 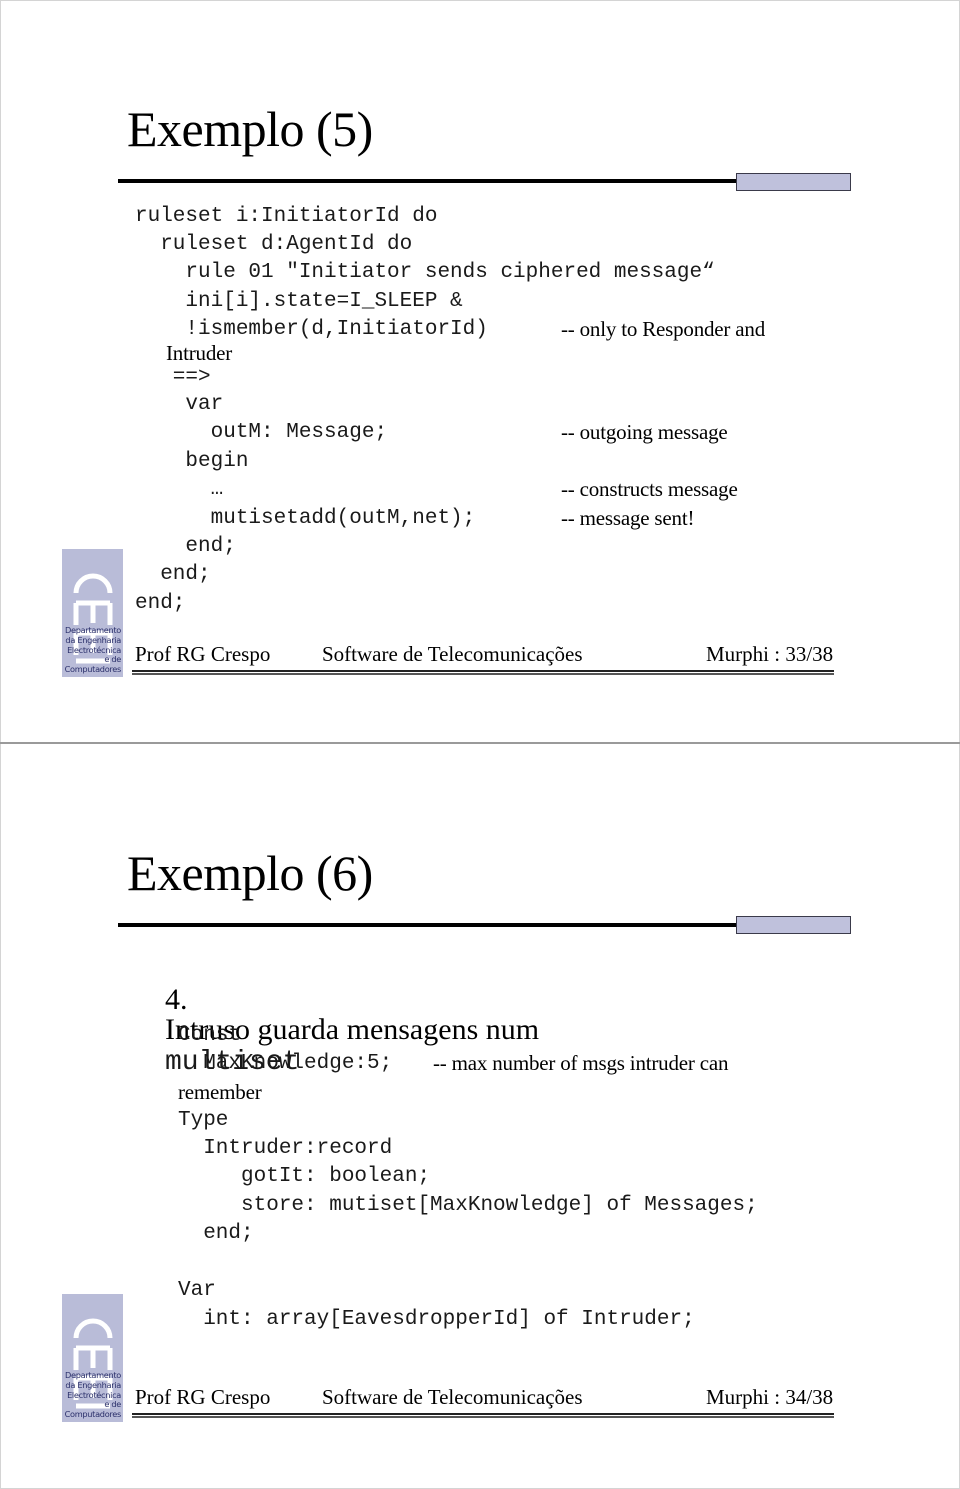 I want to click on code-line: int: array[EavesdropperId] of Intruder;, so click(x=436, y=1319).